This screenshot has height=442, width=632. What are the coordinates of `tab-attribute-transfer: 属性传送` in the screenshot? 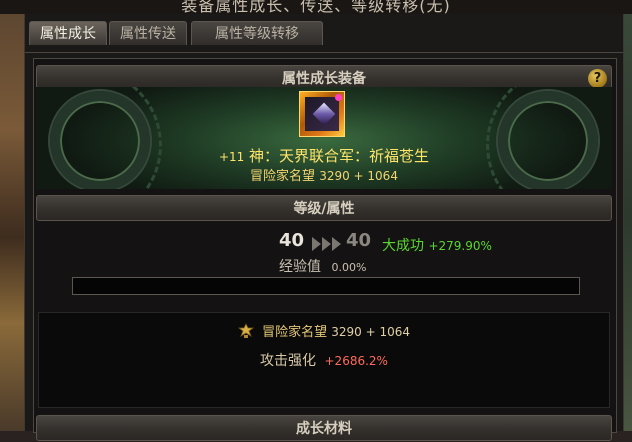 It's located at (148, 33).